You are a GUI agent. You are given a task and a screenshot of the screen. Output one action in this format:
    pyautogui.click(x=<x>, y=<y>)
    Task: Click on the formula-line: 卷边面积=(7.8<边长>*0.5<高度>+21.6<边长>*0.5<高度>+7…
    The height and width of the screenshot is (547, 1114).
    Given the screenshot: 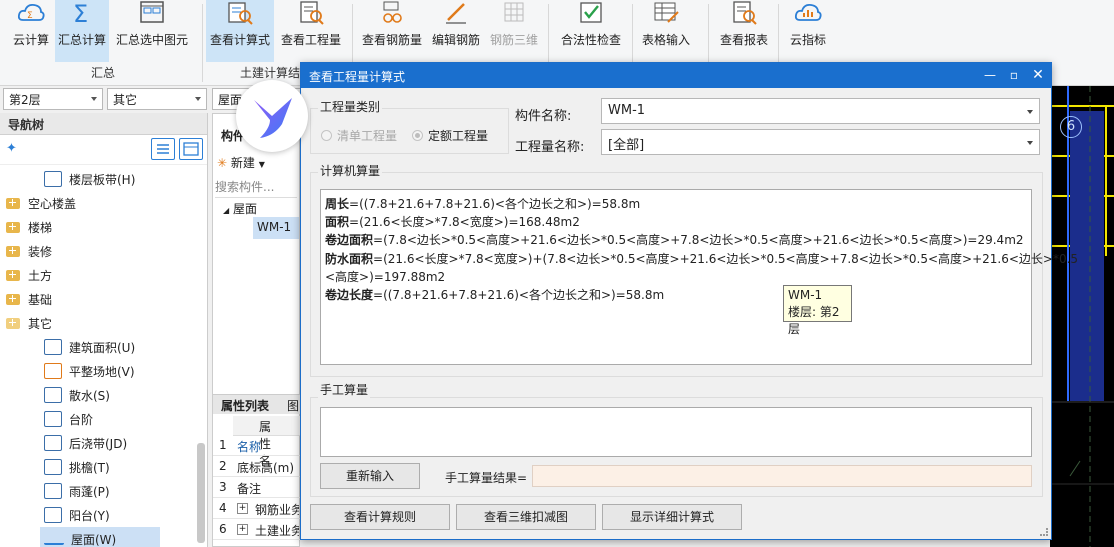 What is the action you would take?
    pyautogui.click(x=676, y=240)
    